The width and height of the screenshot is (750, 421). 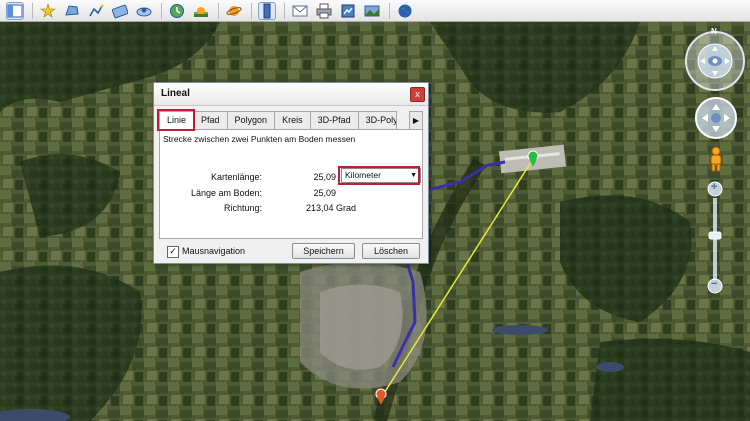 I want to click on tab-scroll-right-icon: ▶, so click(x=416, y=120).